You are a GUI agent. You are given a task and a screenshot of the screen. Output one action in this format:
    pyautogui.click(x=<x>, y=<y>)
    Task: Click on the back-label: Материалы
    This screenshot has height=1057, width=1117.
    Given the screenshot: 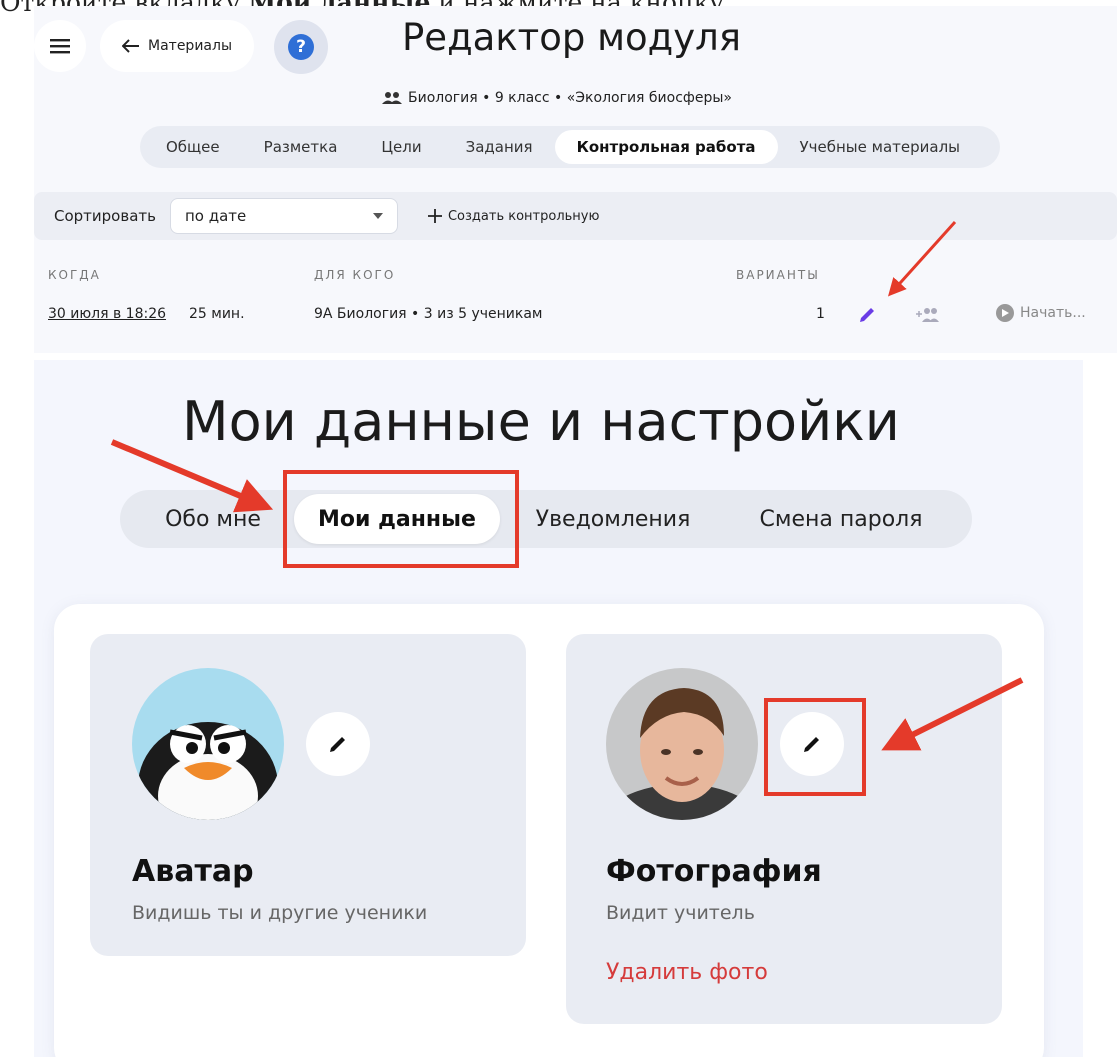 What is the action you would take?
    pyautogui.click(x=190, y=46)
    